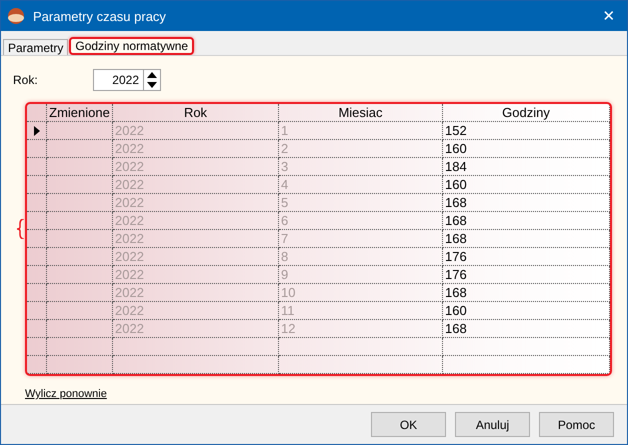 The width and height of the screenshot is (628, 445). Describe the element at coordinates (80, 113) in the screenshot. I see `column-header: Zmienione` at that location.